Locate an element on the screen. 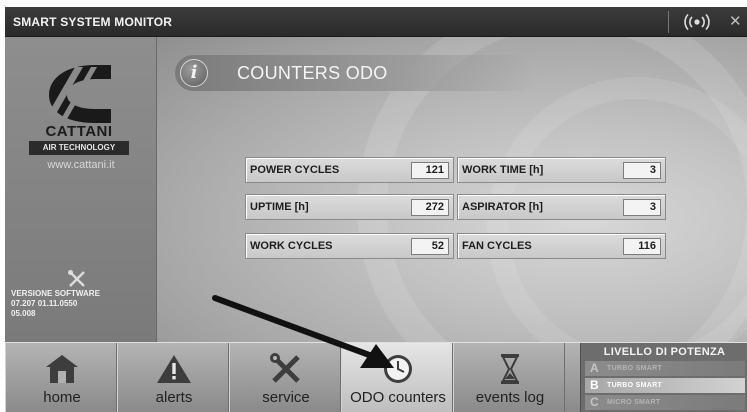  power-level-letter: C is located at coordinates (594, 402).